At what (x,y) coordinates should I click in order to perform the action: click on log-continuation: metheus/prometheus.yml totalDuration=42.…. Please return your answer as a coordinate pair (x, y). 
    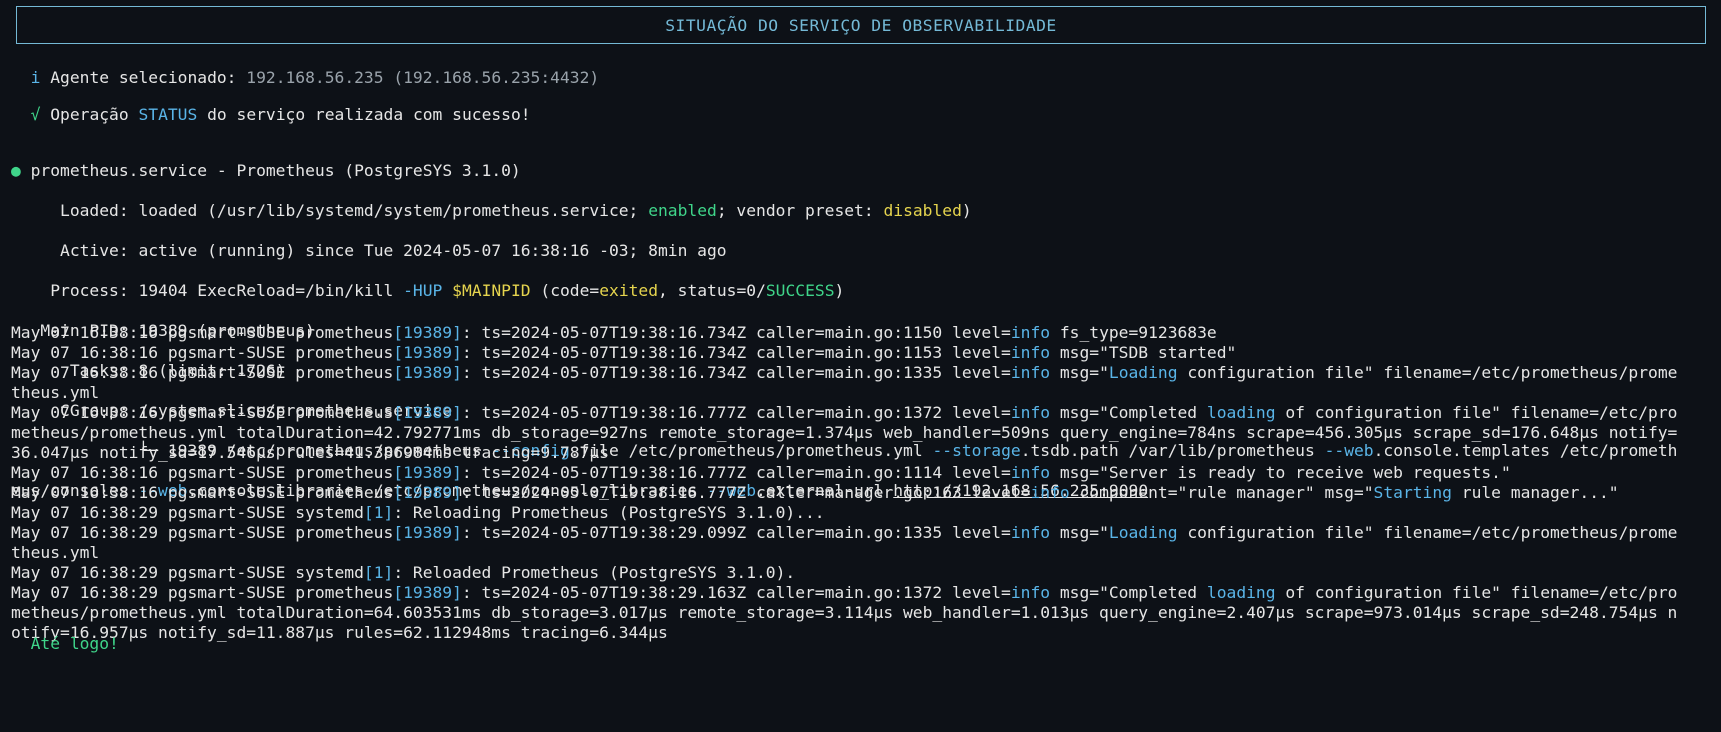
    Looking at the image, I should click on (844, 432).